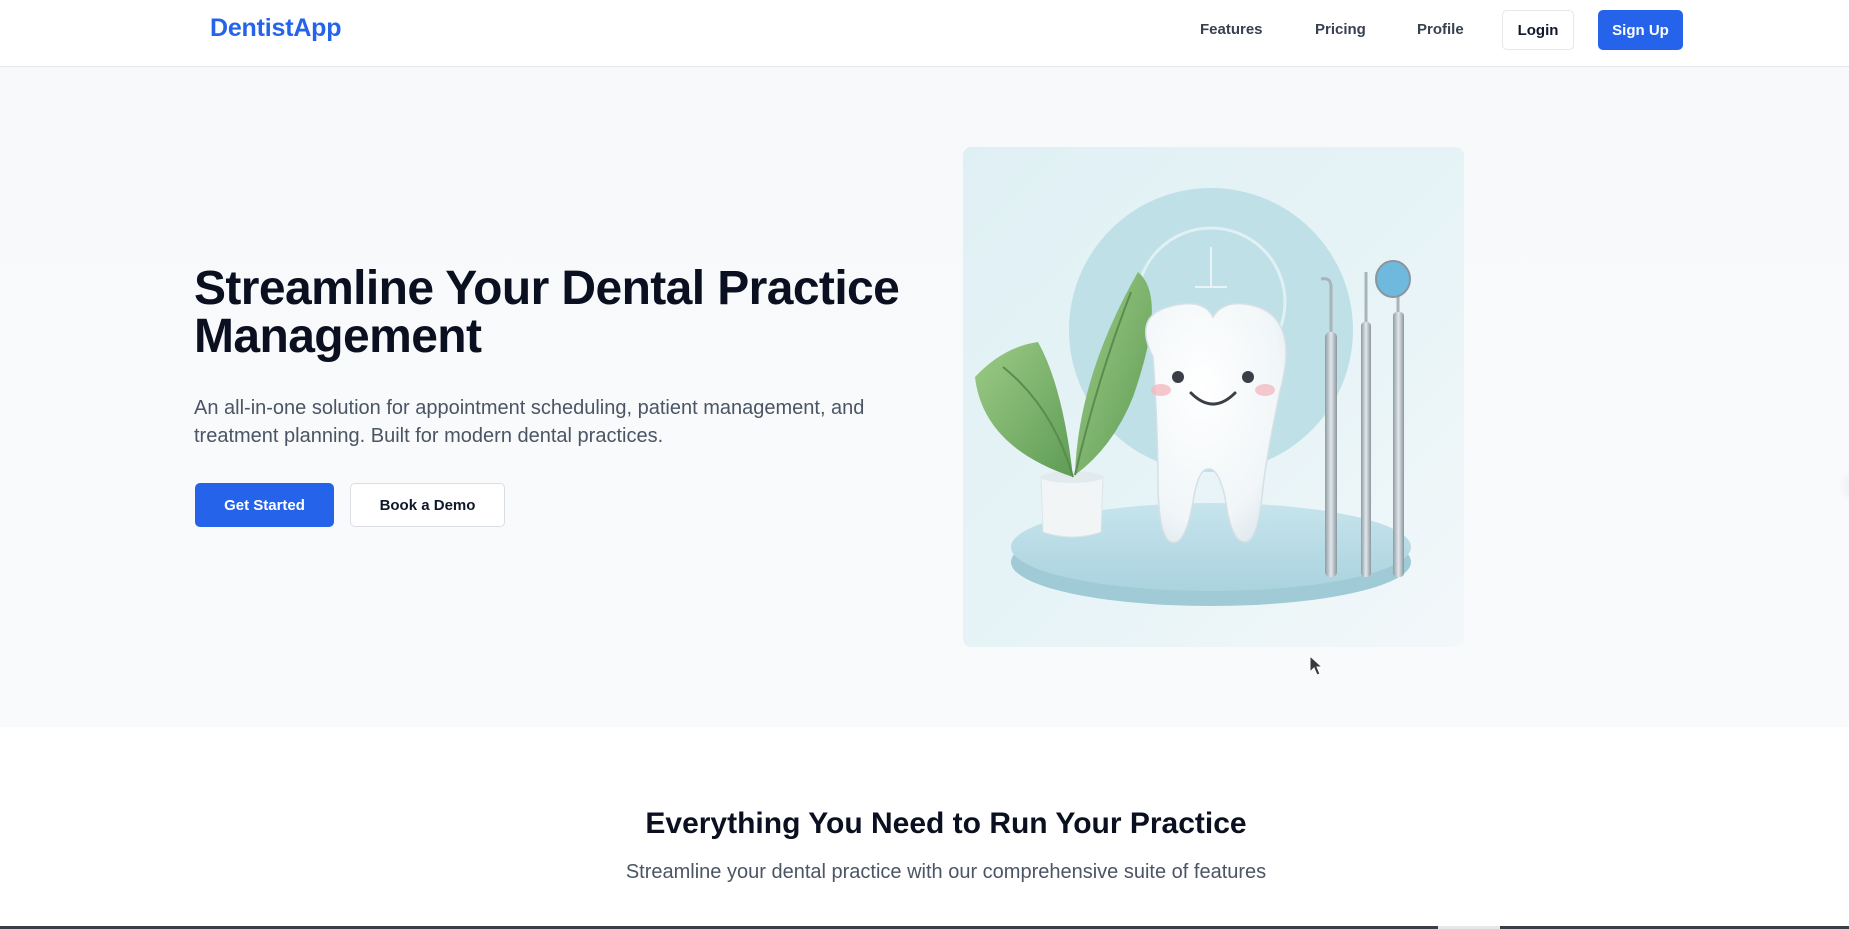 This screenshot has height=929, width=1849. I want to click on tooth-illustration-icon, so click(1213, 397).